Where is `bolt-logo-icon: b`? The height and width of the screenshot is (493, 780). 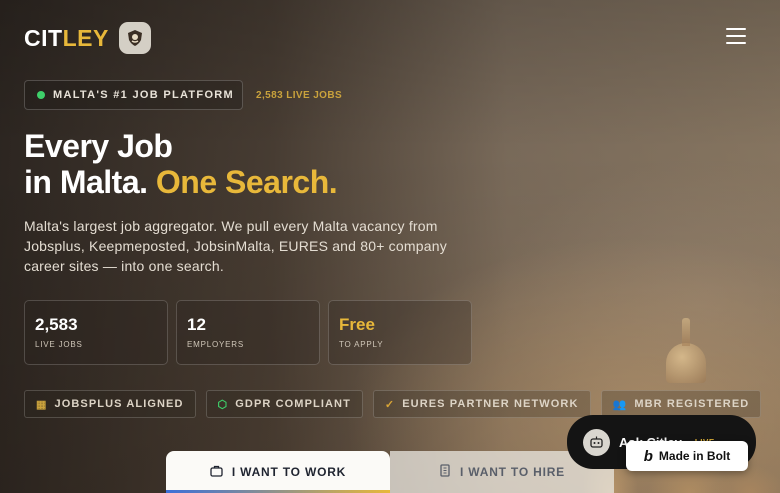
bolt-logo-icon: b is located at coordinates (648, 456).